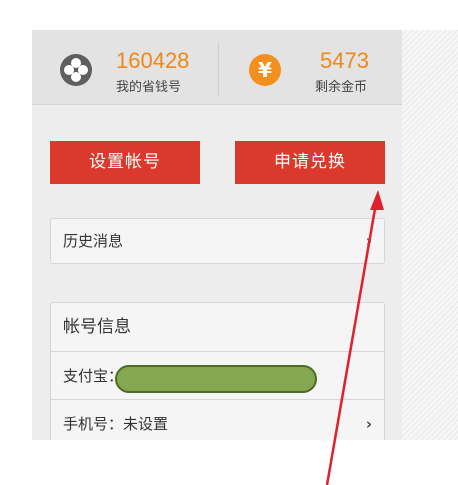  I want to click on savings-id-stat: 160428 我的省钱号, so click(125, 67).